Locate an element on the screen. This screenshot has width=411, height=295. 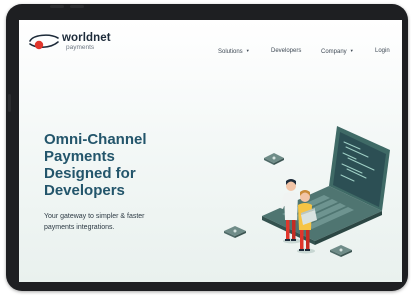
nav-company: Company ▼ is located at coordinates (337, 51).